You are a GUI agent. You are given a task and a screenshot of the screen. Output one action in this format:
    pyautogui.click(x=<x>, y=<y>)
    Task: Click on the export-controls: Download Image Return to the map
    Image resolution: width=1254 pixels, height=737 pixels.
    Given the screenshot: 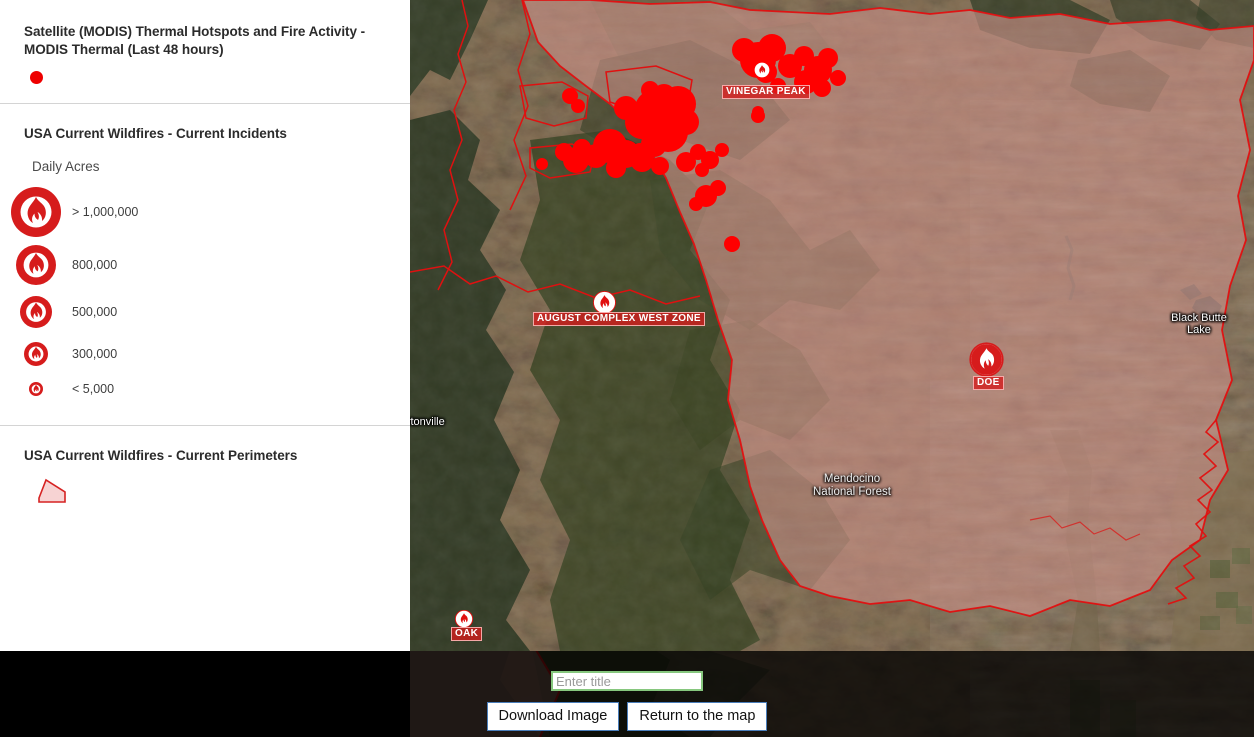 What is the action you would take?
    pyautogui.click(x=627, y=694)
    